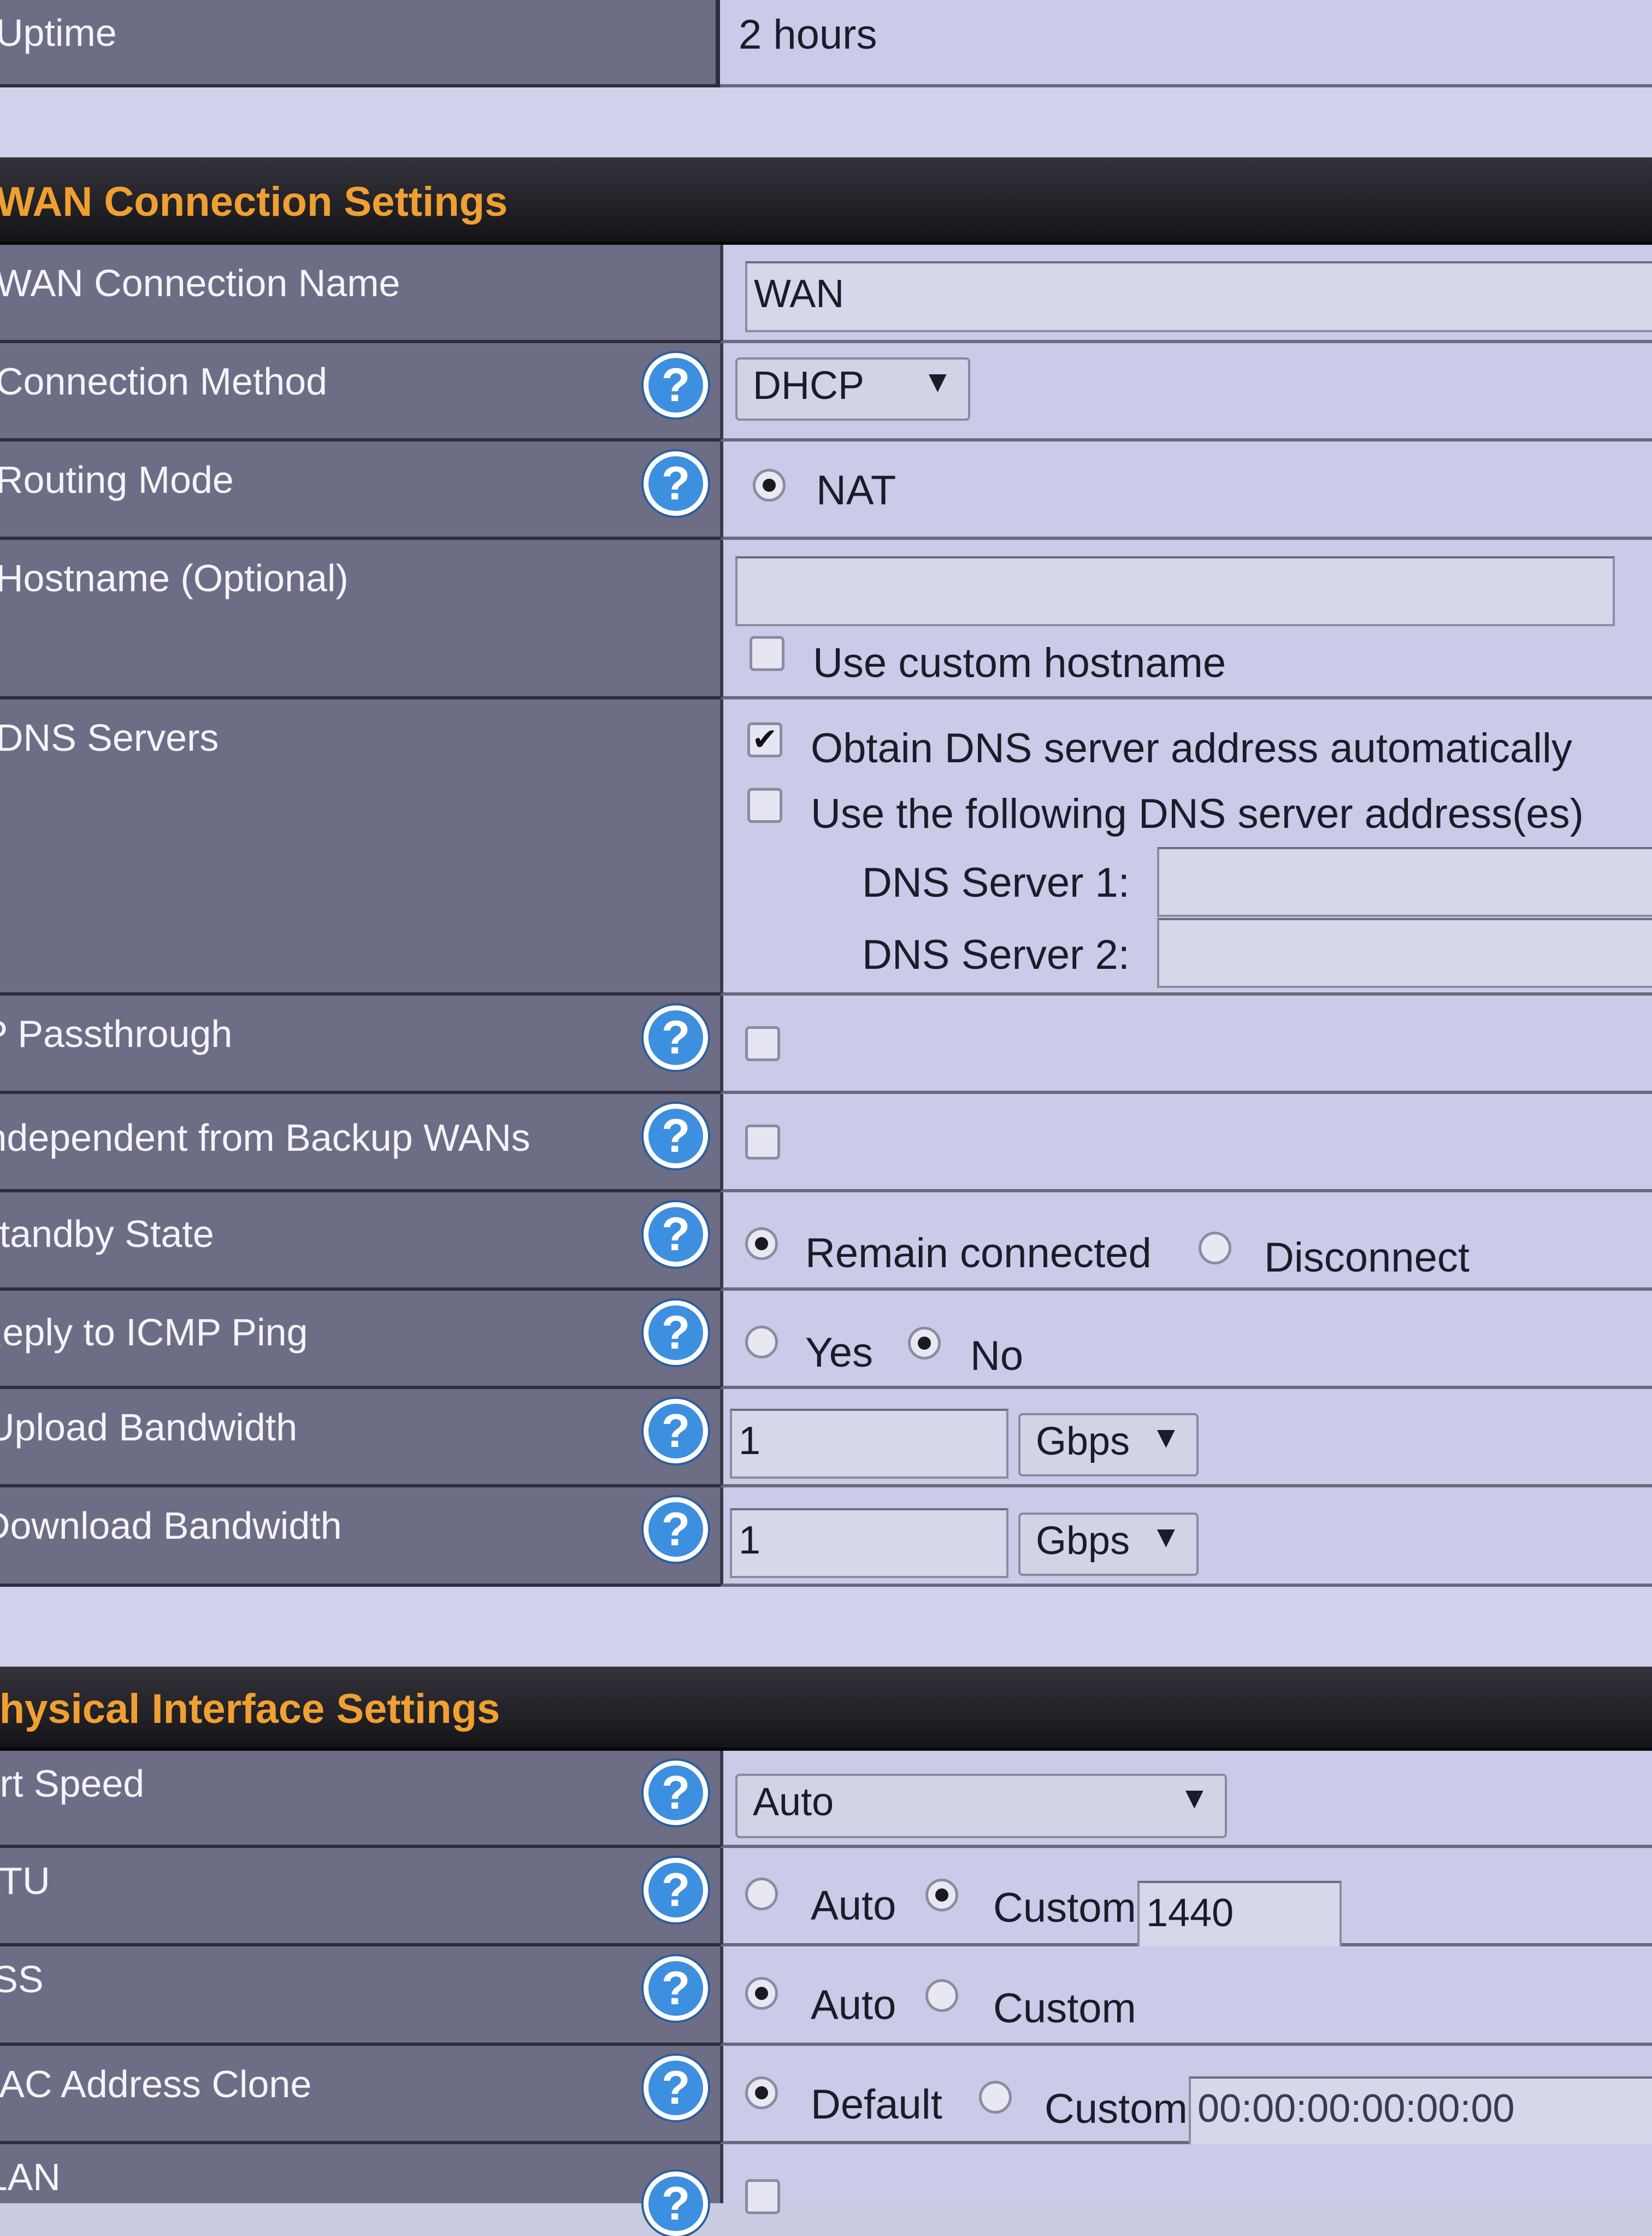 The image size is (1652, 2236). Describe the element at coordinates (171, 1525) in the screenshot. I see `download-bandwidth-label: Download Bandwidth` at that location.